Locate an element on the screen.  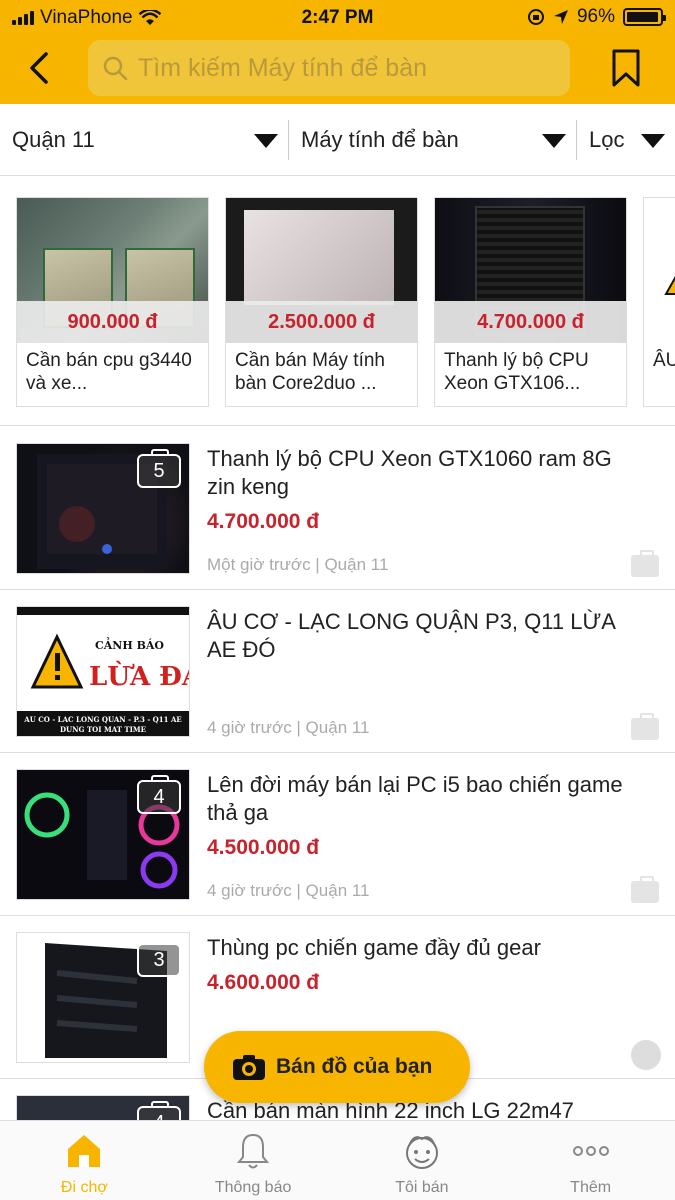
sell-button-label: Bán đồ của bạn is located at coordinates (354, 1066).